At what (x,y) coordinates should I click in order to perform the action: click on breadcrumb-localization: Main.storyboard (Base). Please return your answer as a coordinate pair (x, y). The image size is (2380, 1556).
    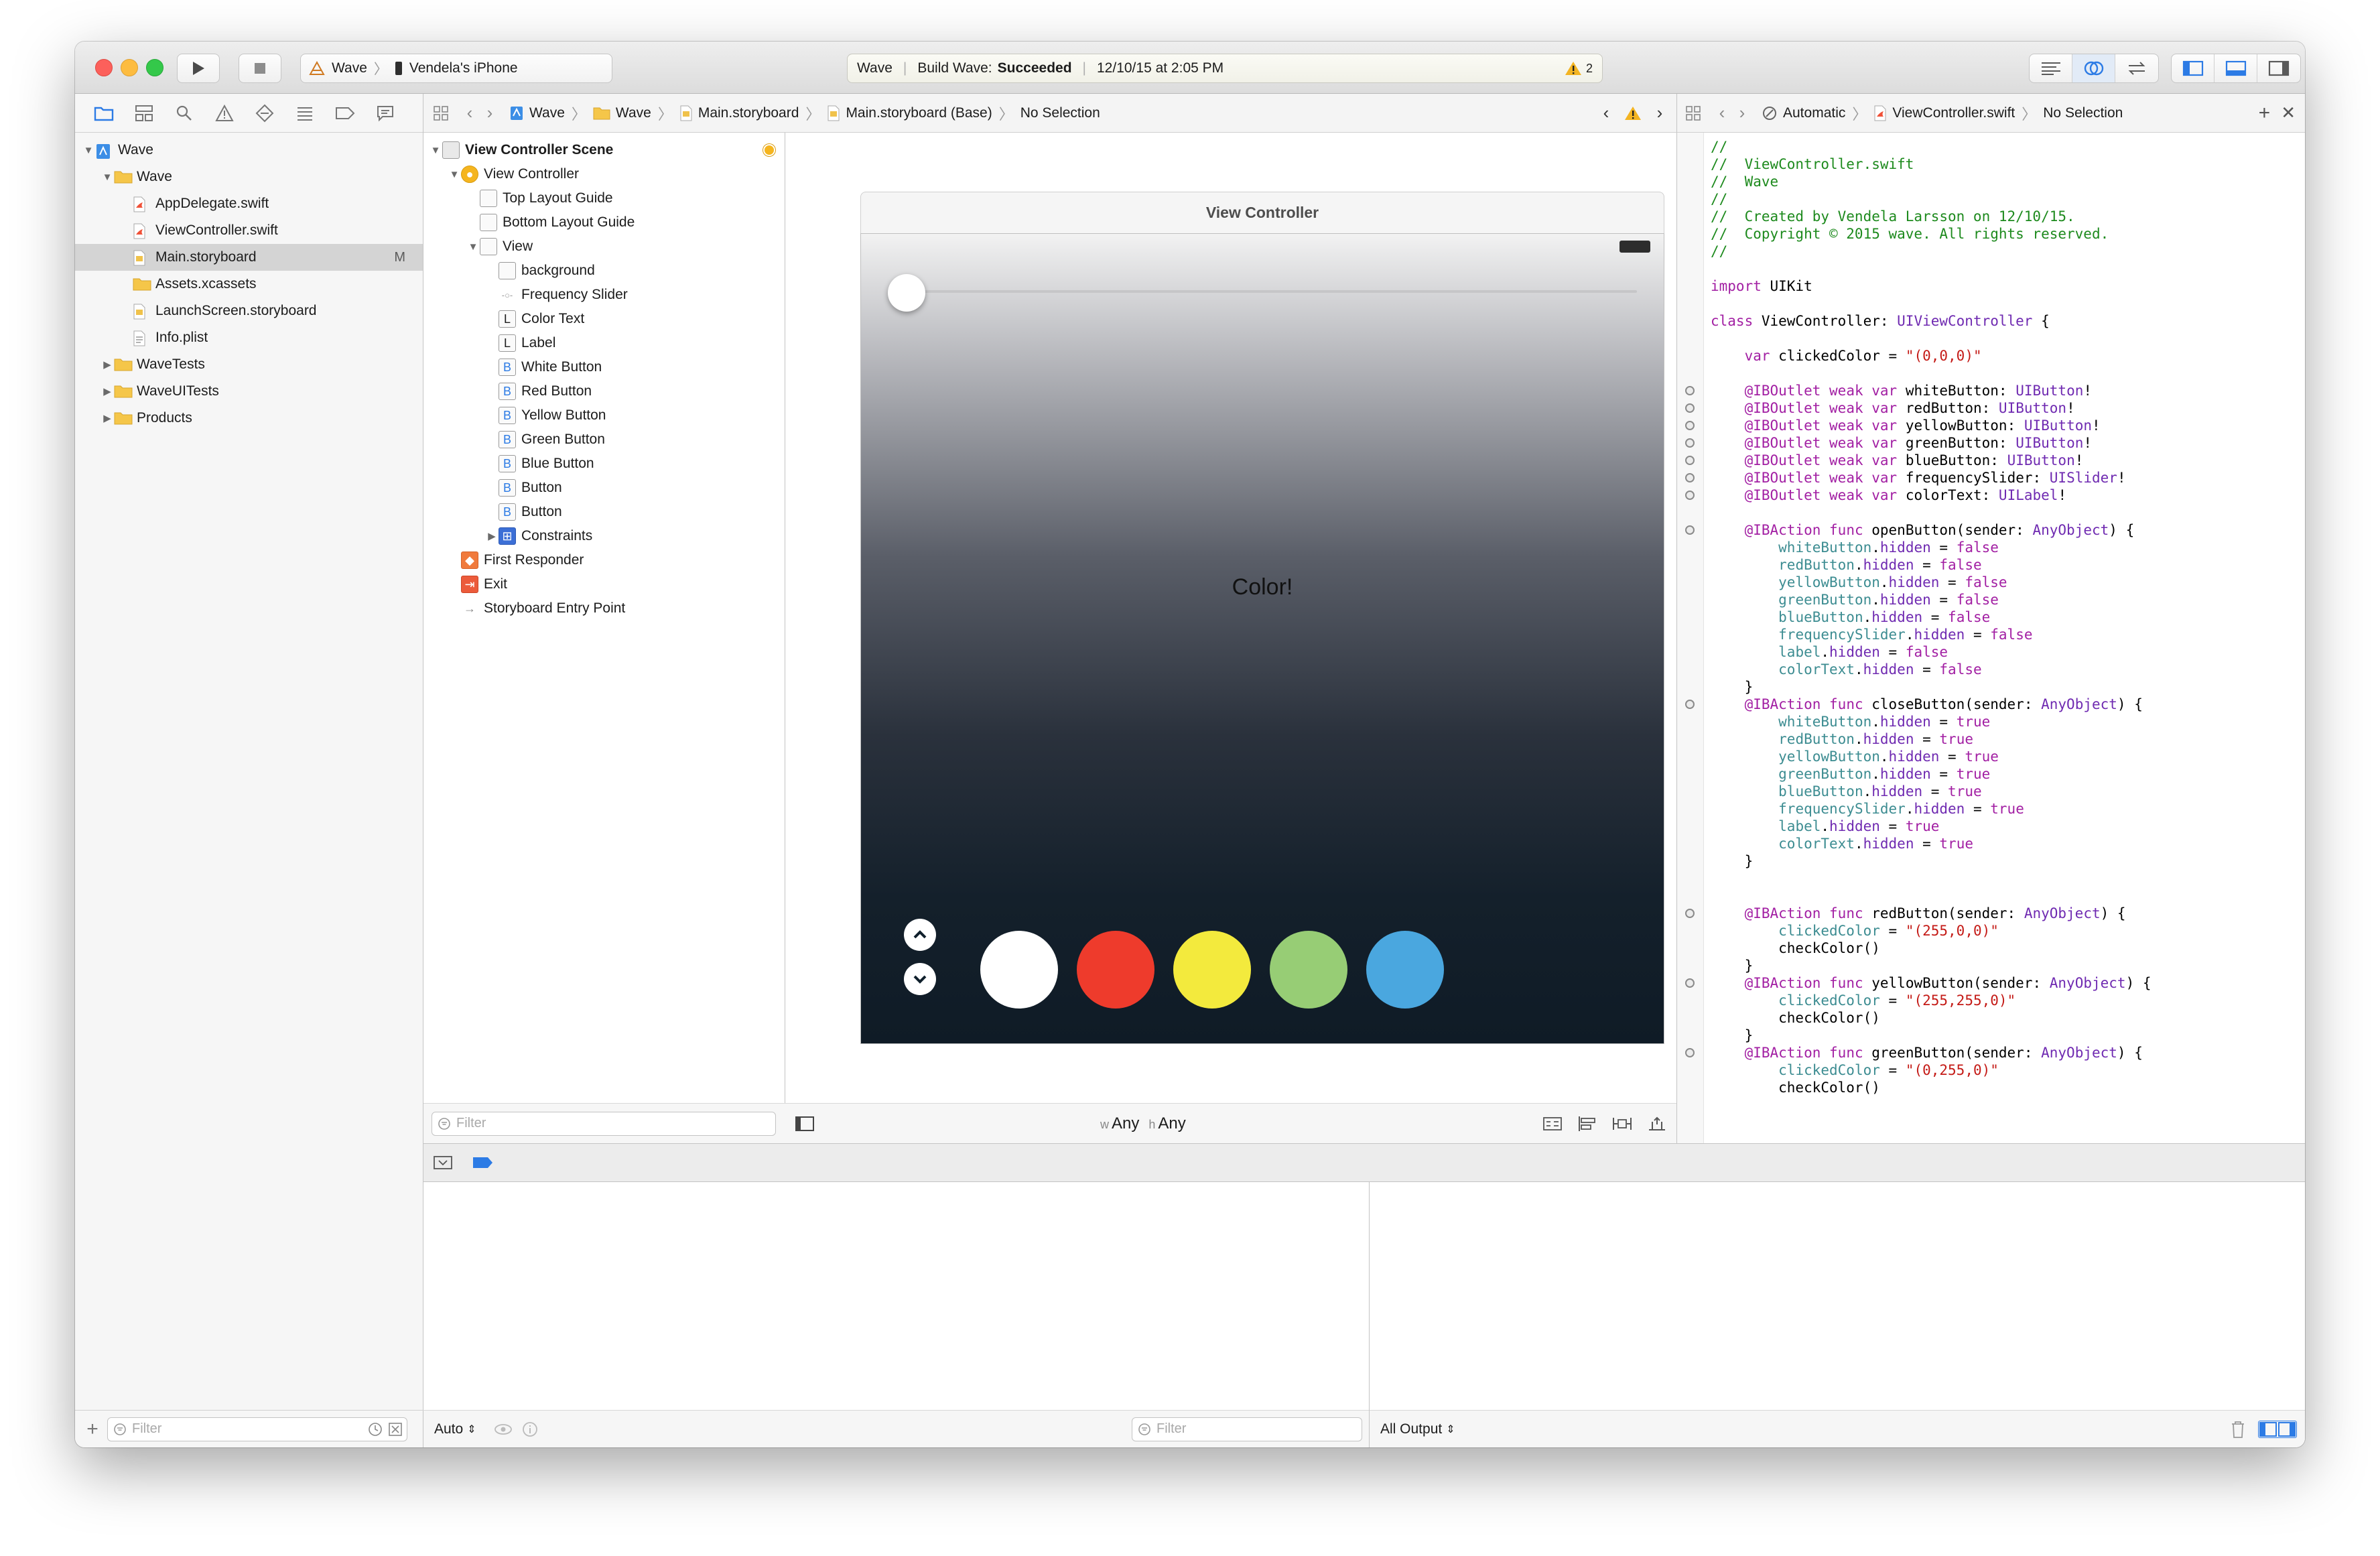
    Looking at the image, I should click on (909, 113).